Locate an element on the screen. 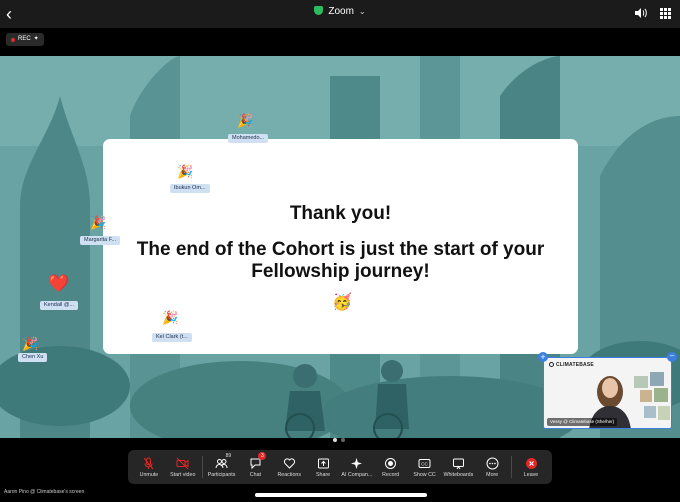 The height and width of the screenshot is (502, 680). participants-button: 89 Participants is located at coordinates (222, 467).